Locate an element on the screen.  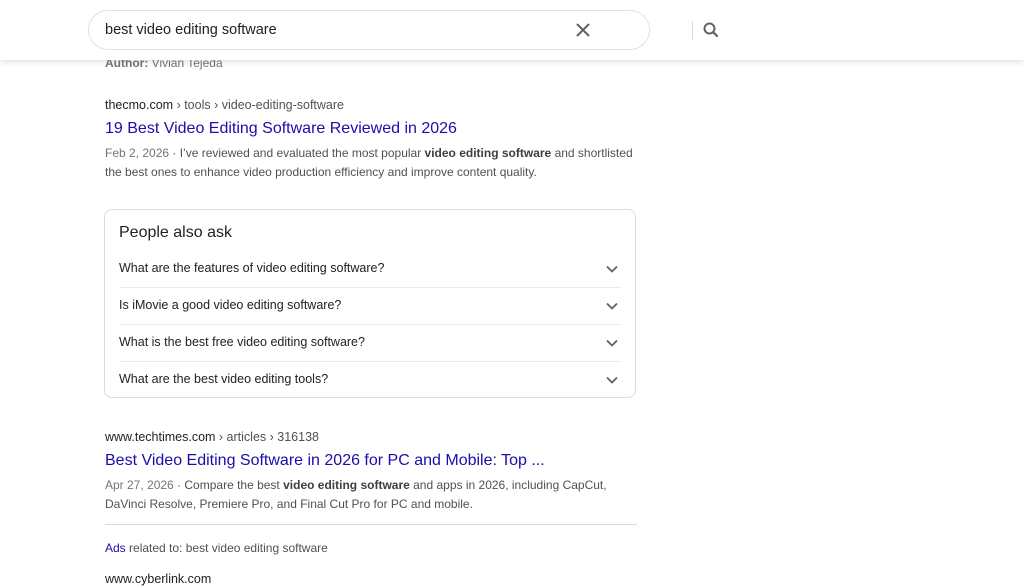
search-box is located at coordinates (403, 30).